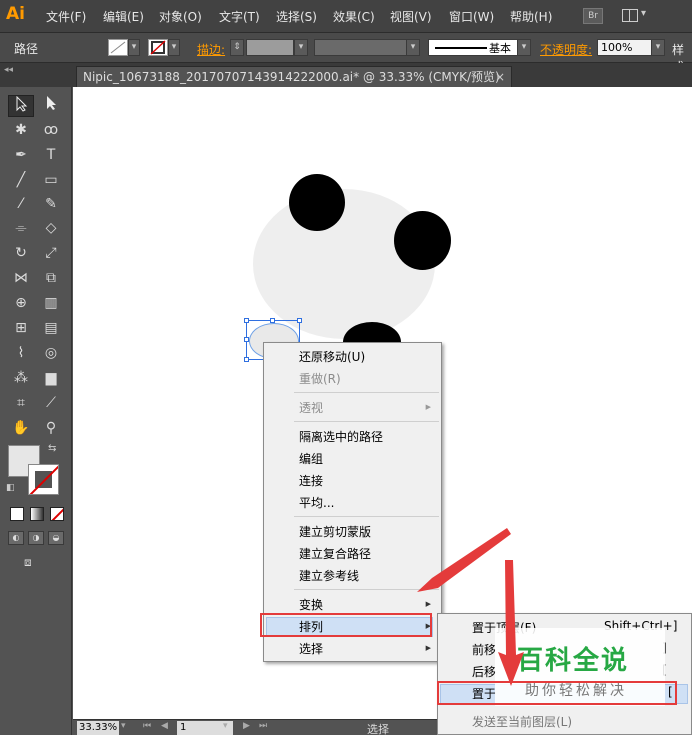 The image size is (692, 735). I want to click on blob-brush-tool-icon: ⌯, so click(21, 228).